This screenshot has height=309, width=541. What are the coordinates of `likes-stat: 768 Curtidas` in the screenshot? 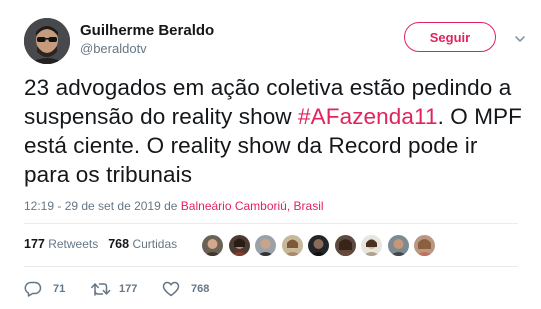 It's located at (142, 244).